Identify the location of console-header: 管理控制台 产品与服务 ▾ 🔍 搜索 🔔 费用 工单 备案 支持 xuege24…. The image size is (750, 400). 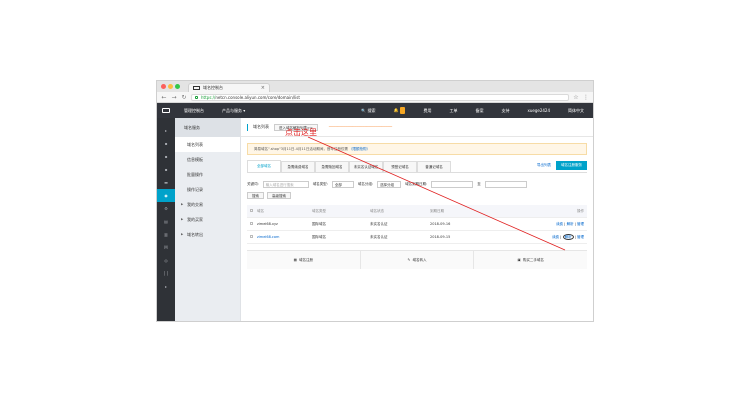
(375, 110).